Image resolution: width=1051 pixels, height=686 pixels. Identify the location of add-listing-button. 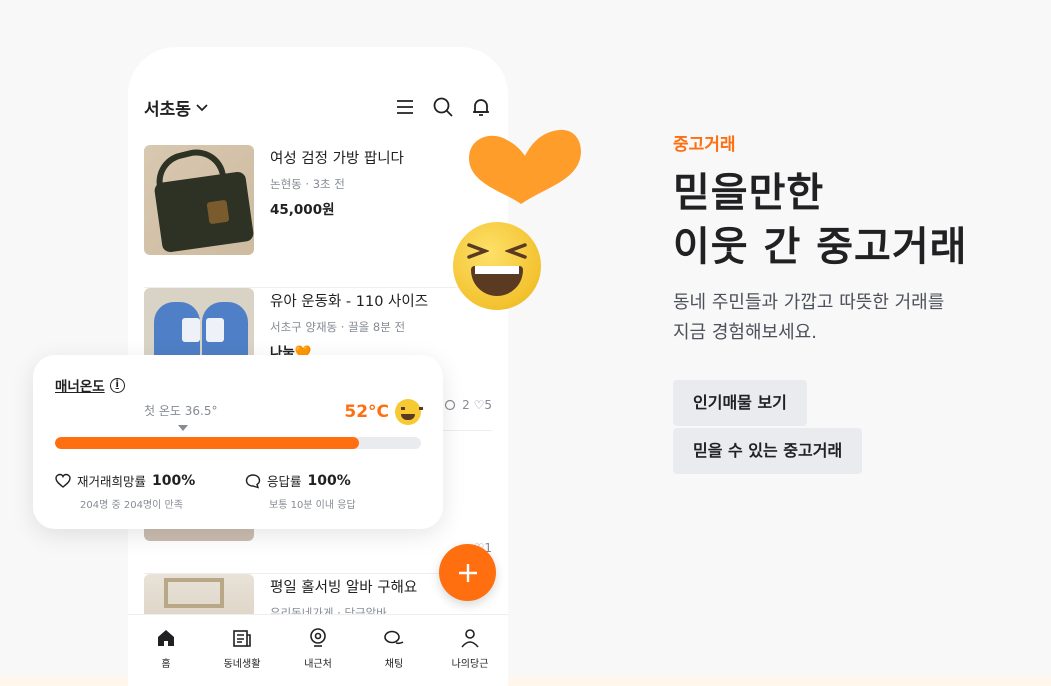
(467, 572).